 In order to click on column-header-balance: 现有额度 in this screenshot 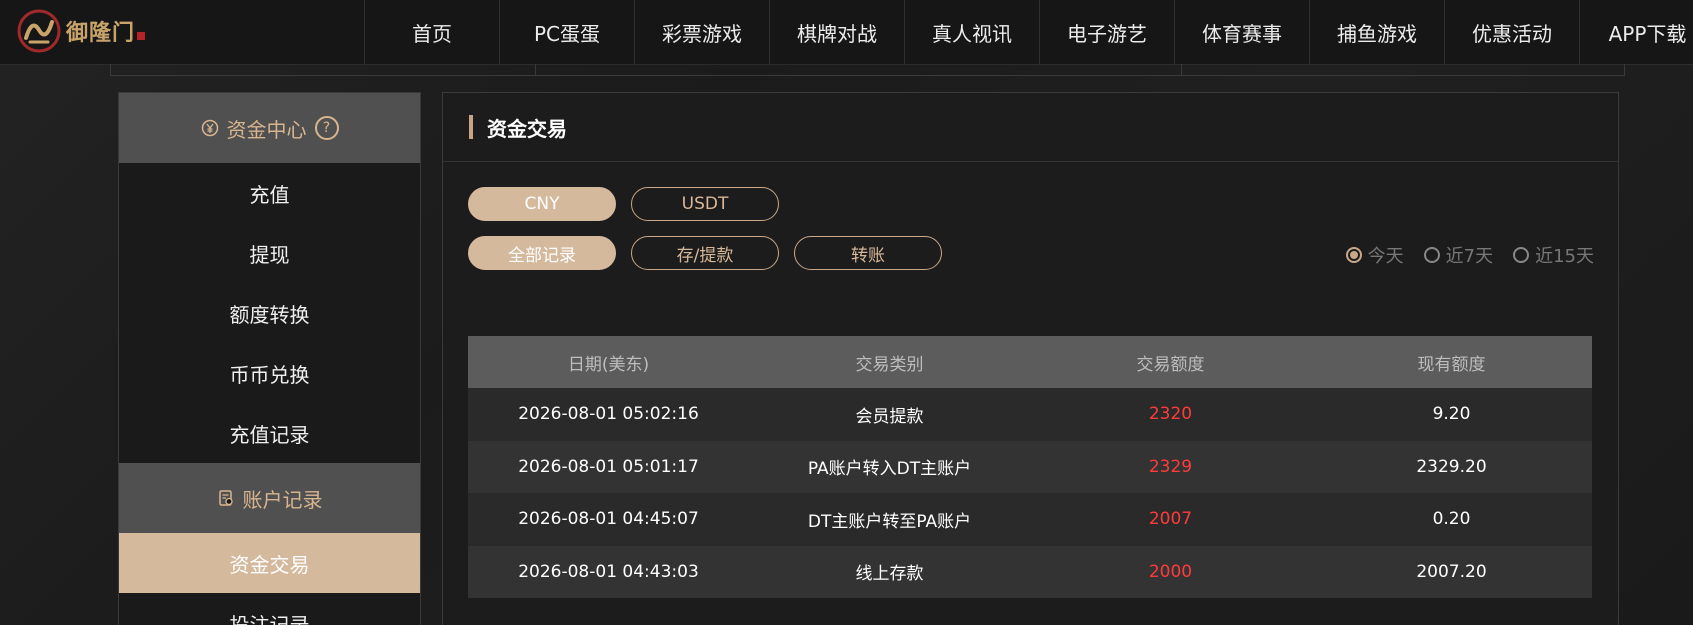, I will do `click(1451, 364)`.